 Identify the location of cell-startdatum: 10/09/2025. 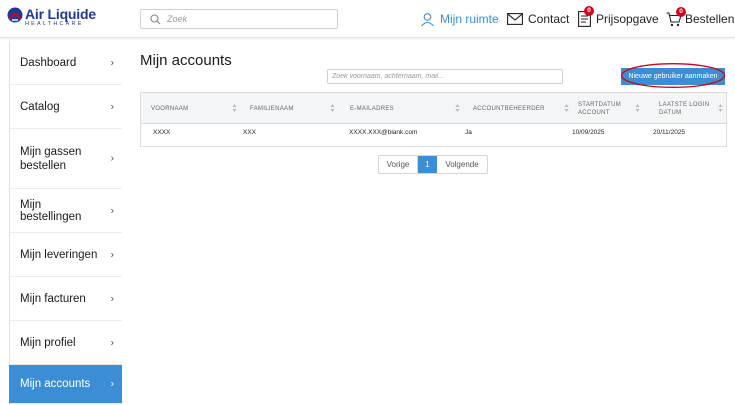
(588, 132).